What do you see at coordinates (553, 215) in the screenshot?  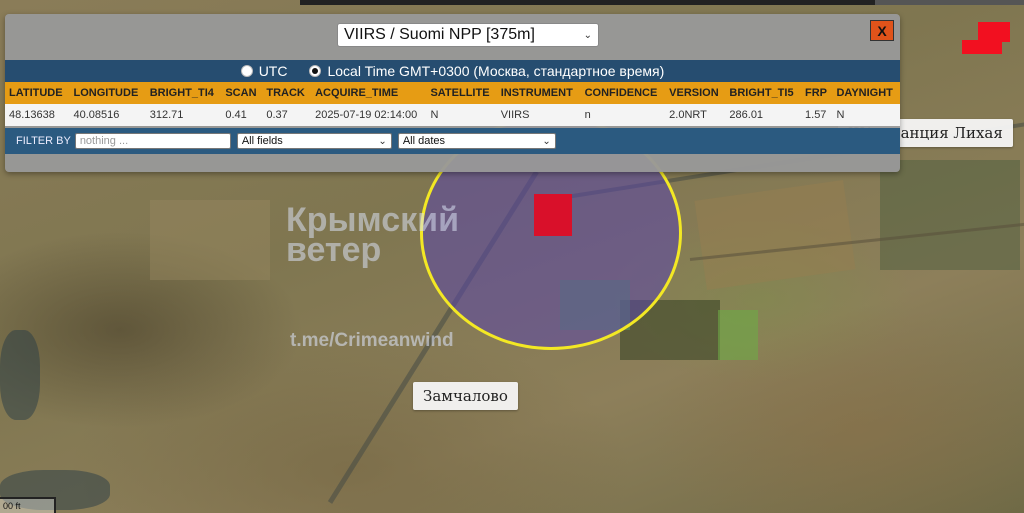 I see `fire-hotspot-marker` at bounding box center [553, 215].